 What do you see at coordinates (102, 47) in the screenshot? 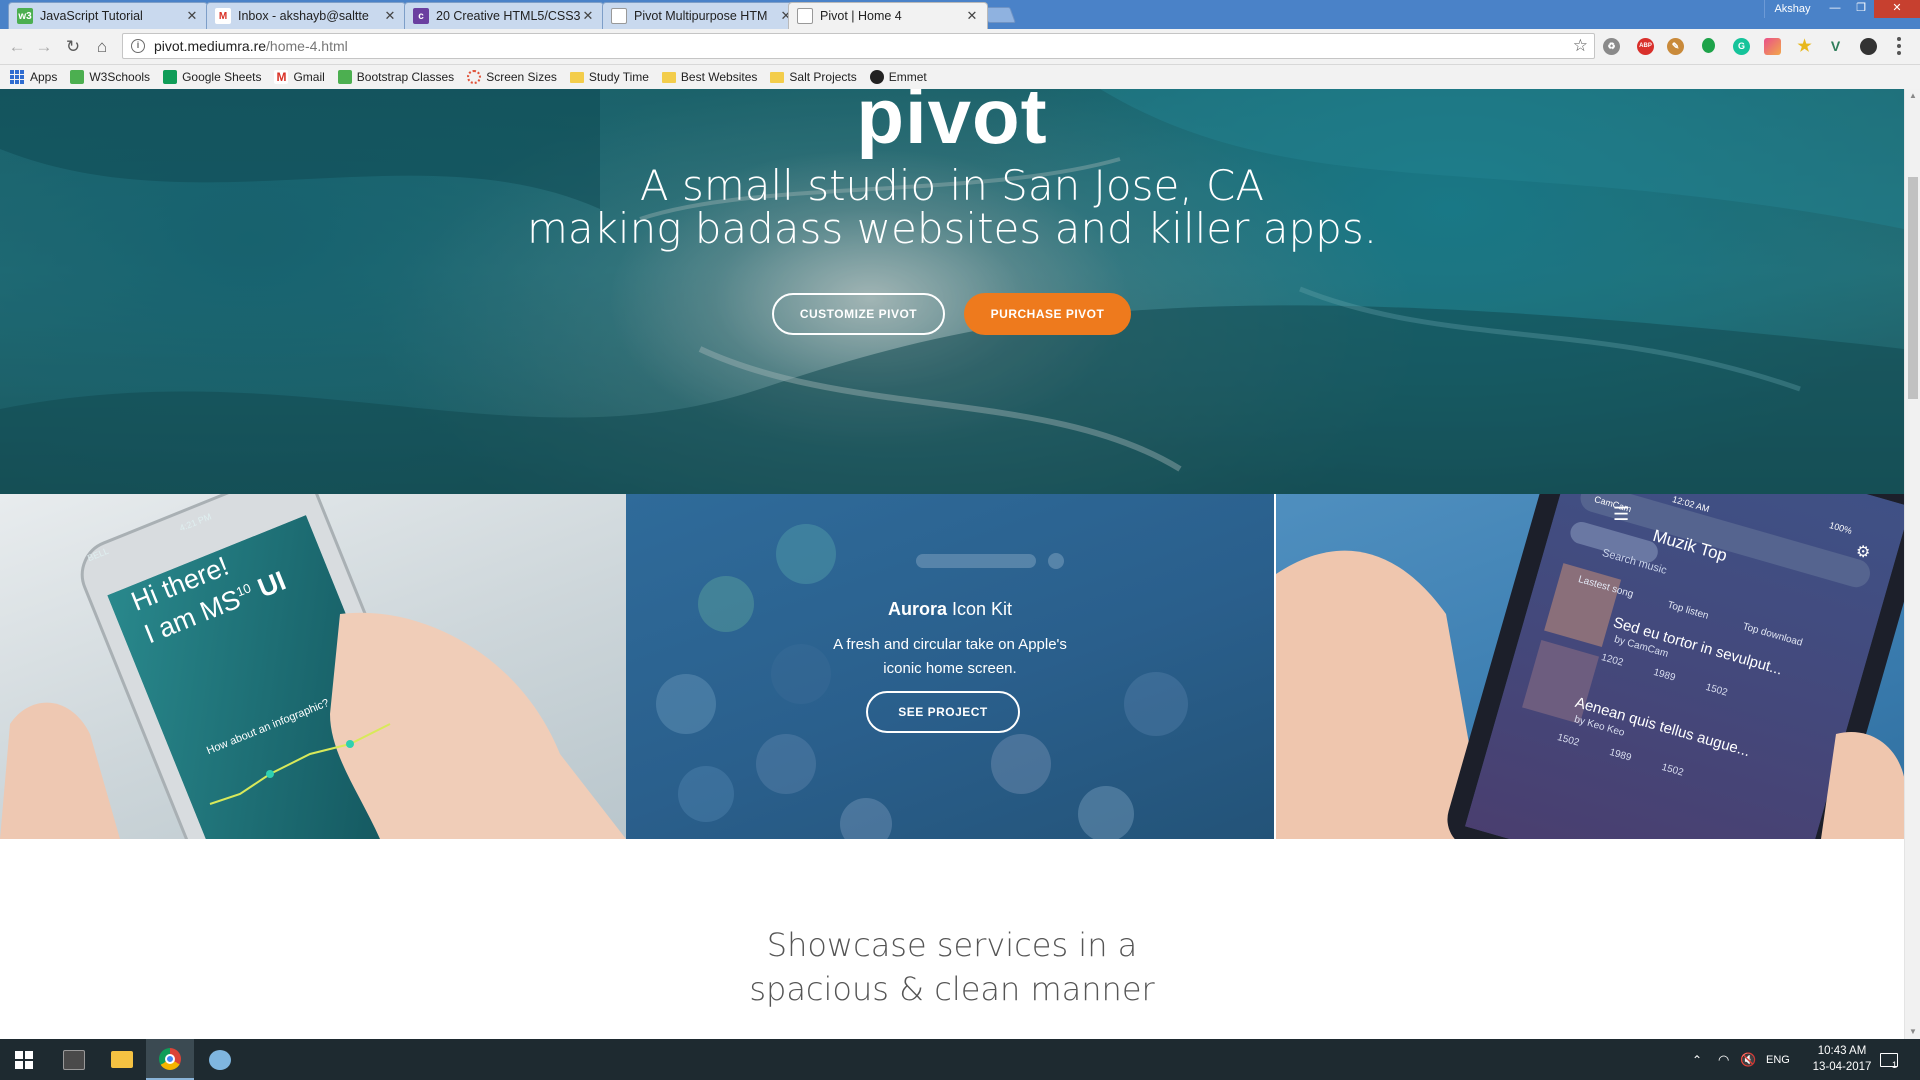
I see `home-icon: ⌂` at bounding box center [102, 47].